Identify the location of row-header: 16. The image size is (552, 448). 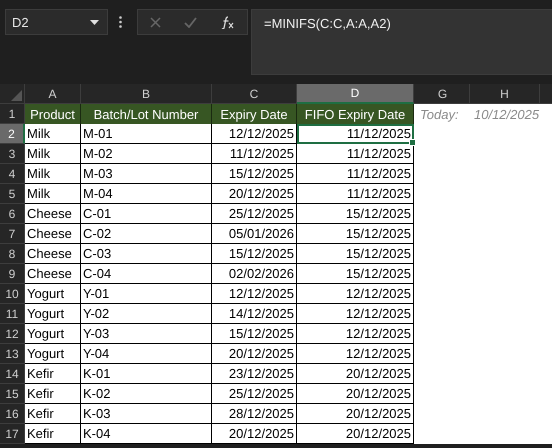
(12, 414).